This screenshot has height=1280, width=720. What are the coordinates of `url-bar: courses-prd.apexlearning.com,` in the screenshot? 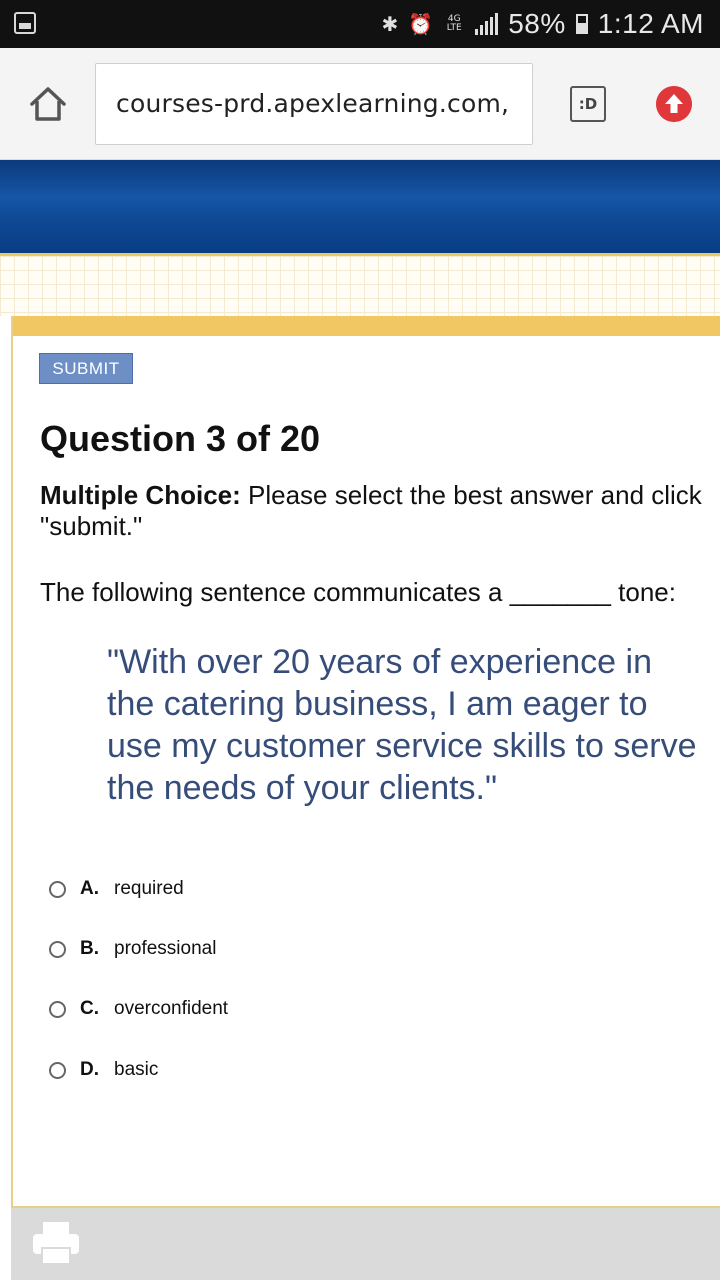 It's located at (314, 104).